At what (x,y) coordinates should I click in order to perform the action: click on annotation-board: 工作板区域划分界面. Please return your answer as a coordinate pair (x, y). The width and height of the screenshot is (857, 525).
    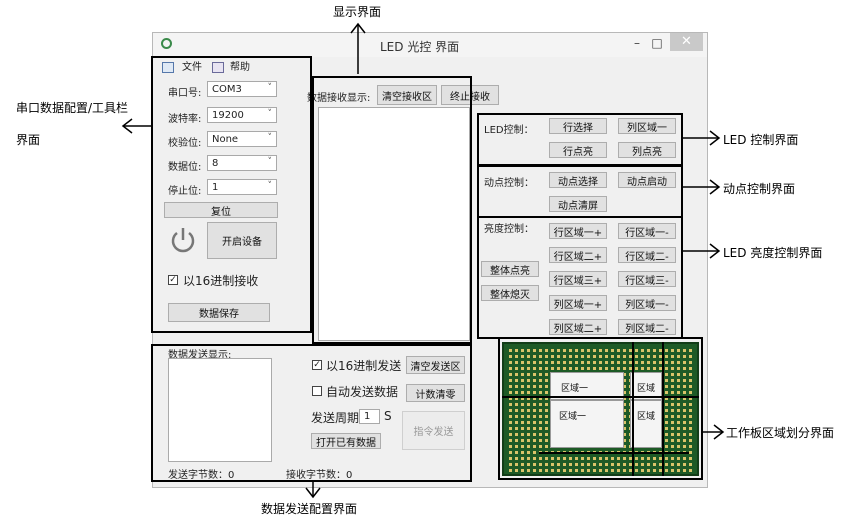
    Looking at the image, I should click on (780, 433).